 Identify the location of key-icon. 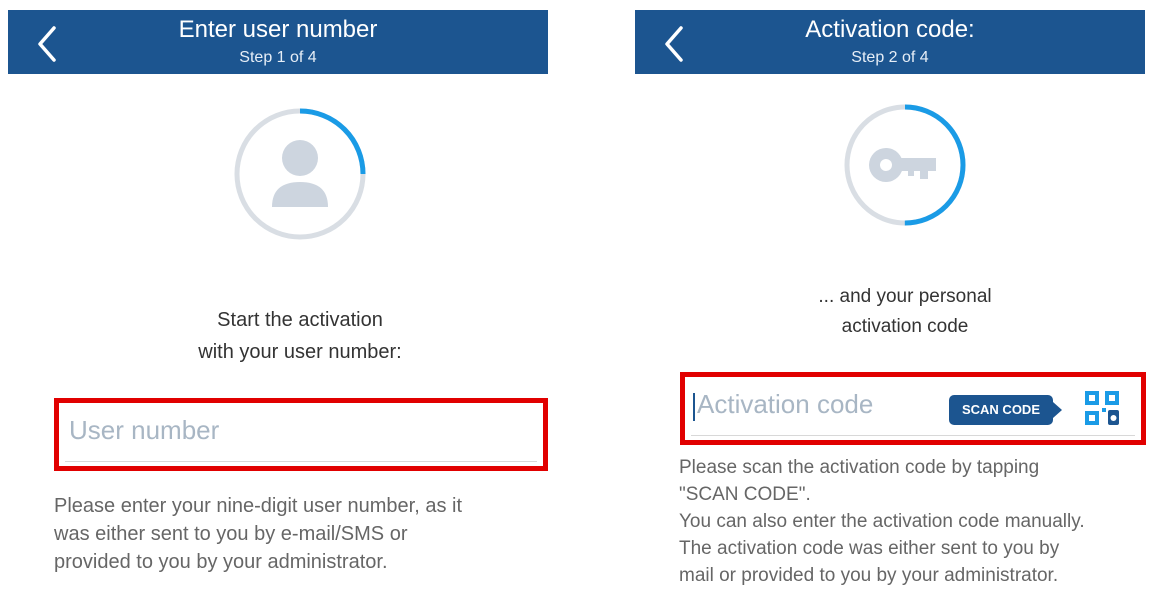
(902, 165).